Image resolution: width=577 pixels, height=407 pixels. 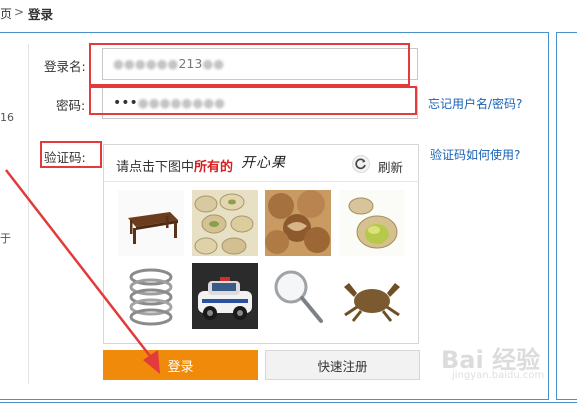 I want to click on watermark-subtext: jingyan.baidu.com, so click(x=498, y=375).